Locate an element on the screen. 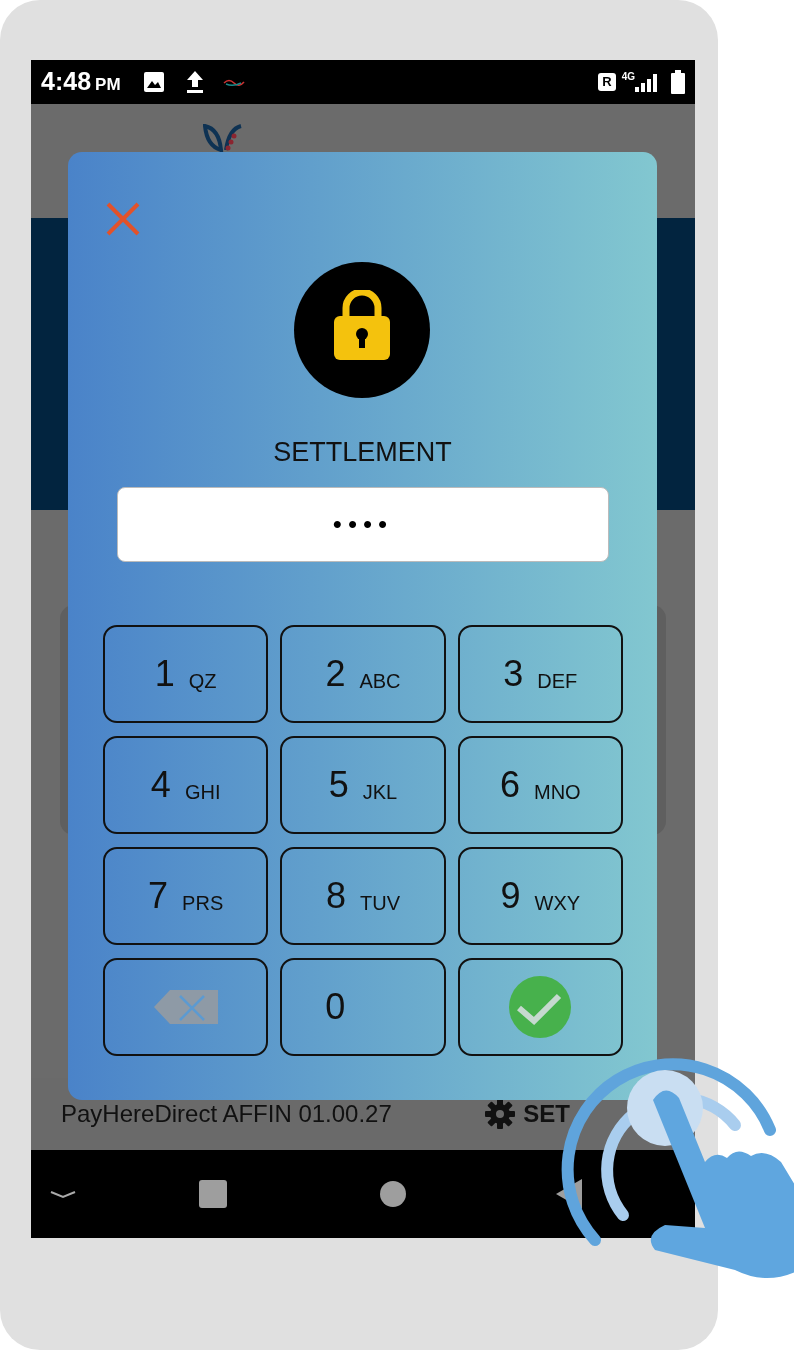 Image resolution: width=794 pixels, height=1353 pixels. digit-key: 3 DEF is located at coordinates (540, 674).